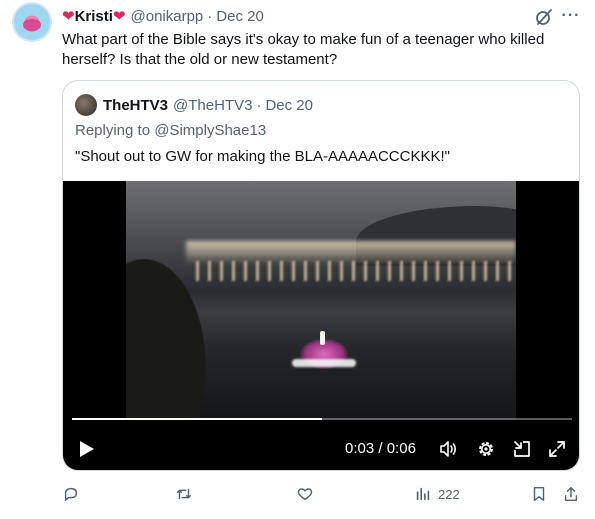 The image size is (595, 519). I want to click on tweet-header: ❤ Kristi ❤ @onikarpp · Dec 20, so click(163, 16).